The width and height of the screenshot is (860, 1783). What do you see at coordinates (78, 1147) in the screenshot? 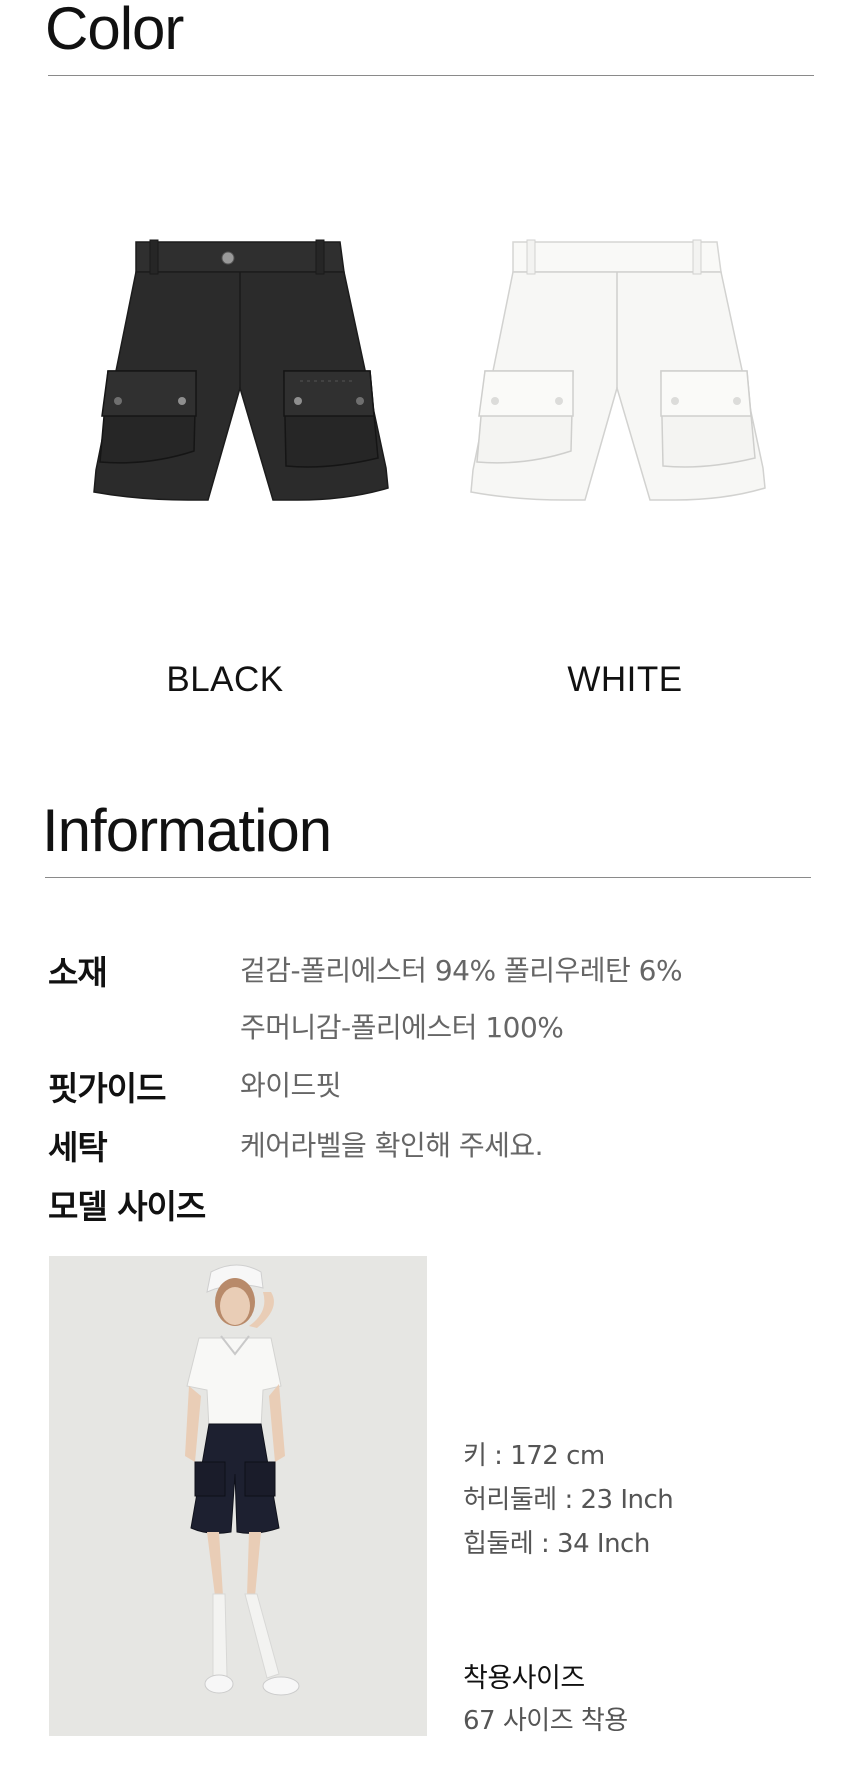
I see `info-label-washing: 세탁` at bounding box center [78, 1147].